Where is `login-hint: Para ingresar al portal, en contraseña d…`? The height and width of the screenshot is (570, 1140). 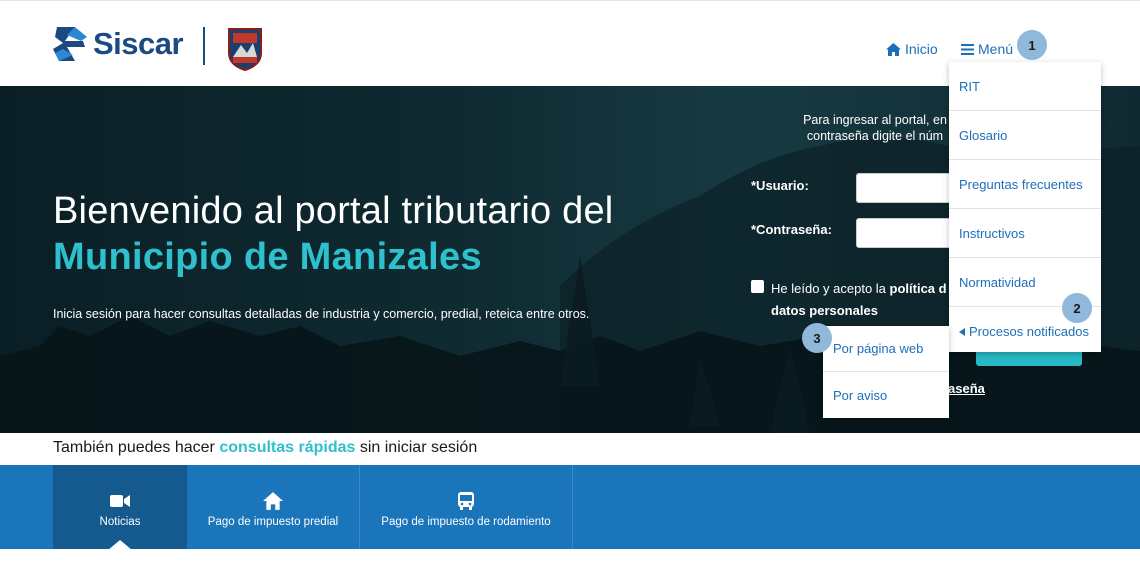
login-hint: Para ingresar al portal, en contraseña d… is located at coordinates (875, 128).